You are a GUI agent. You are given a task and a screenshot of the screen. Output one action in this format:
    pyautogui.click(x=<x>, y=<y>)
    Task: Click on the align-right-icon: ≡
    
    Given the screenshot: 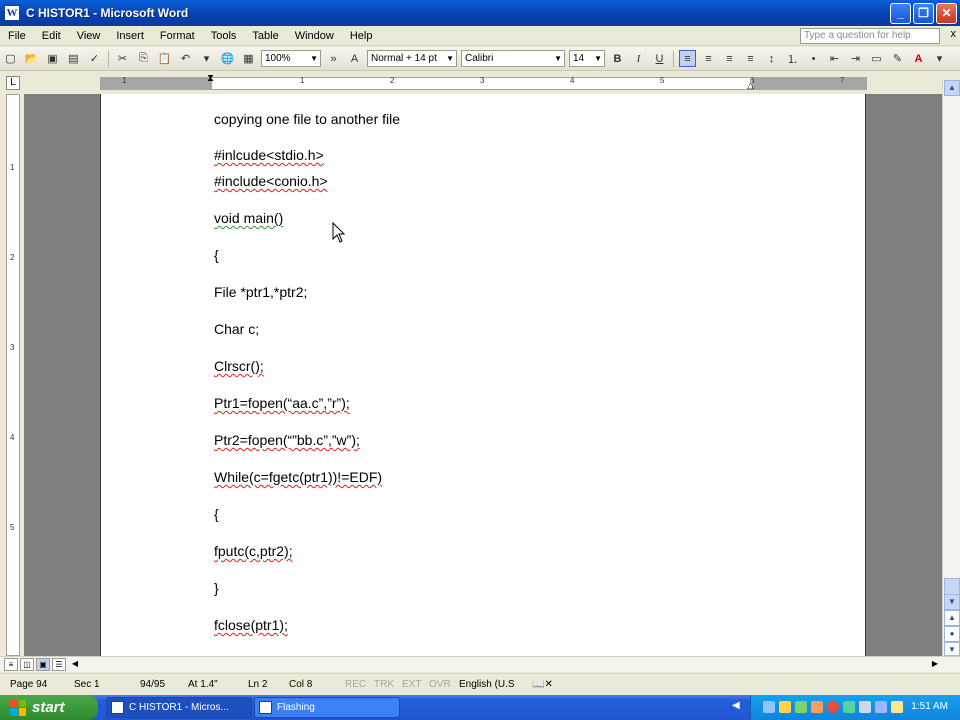 What is the action you would take?
    pyautogui.click(x=729, y=58)
    